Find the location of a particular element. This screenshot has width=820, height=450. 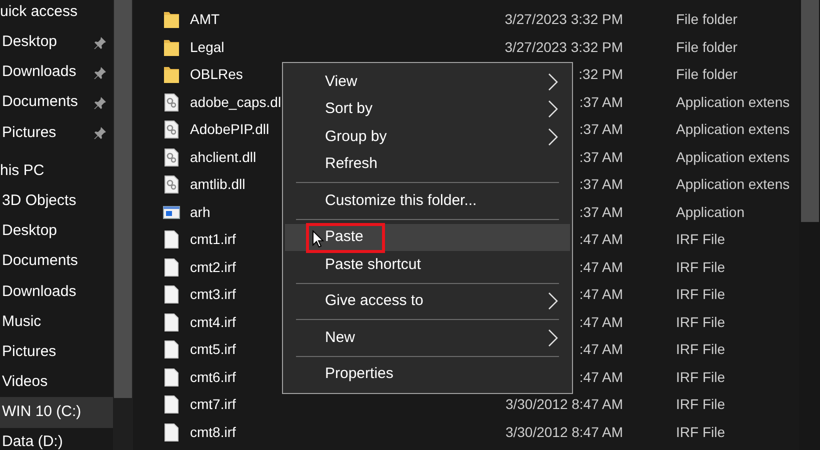

file-date: :32 PM is located at coordinates (600, 74).